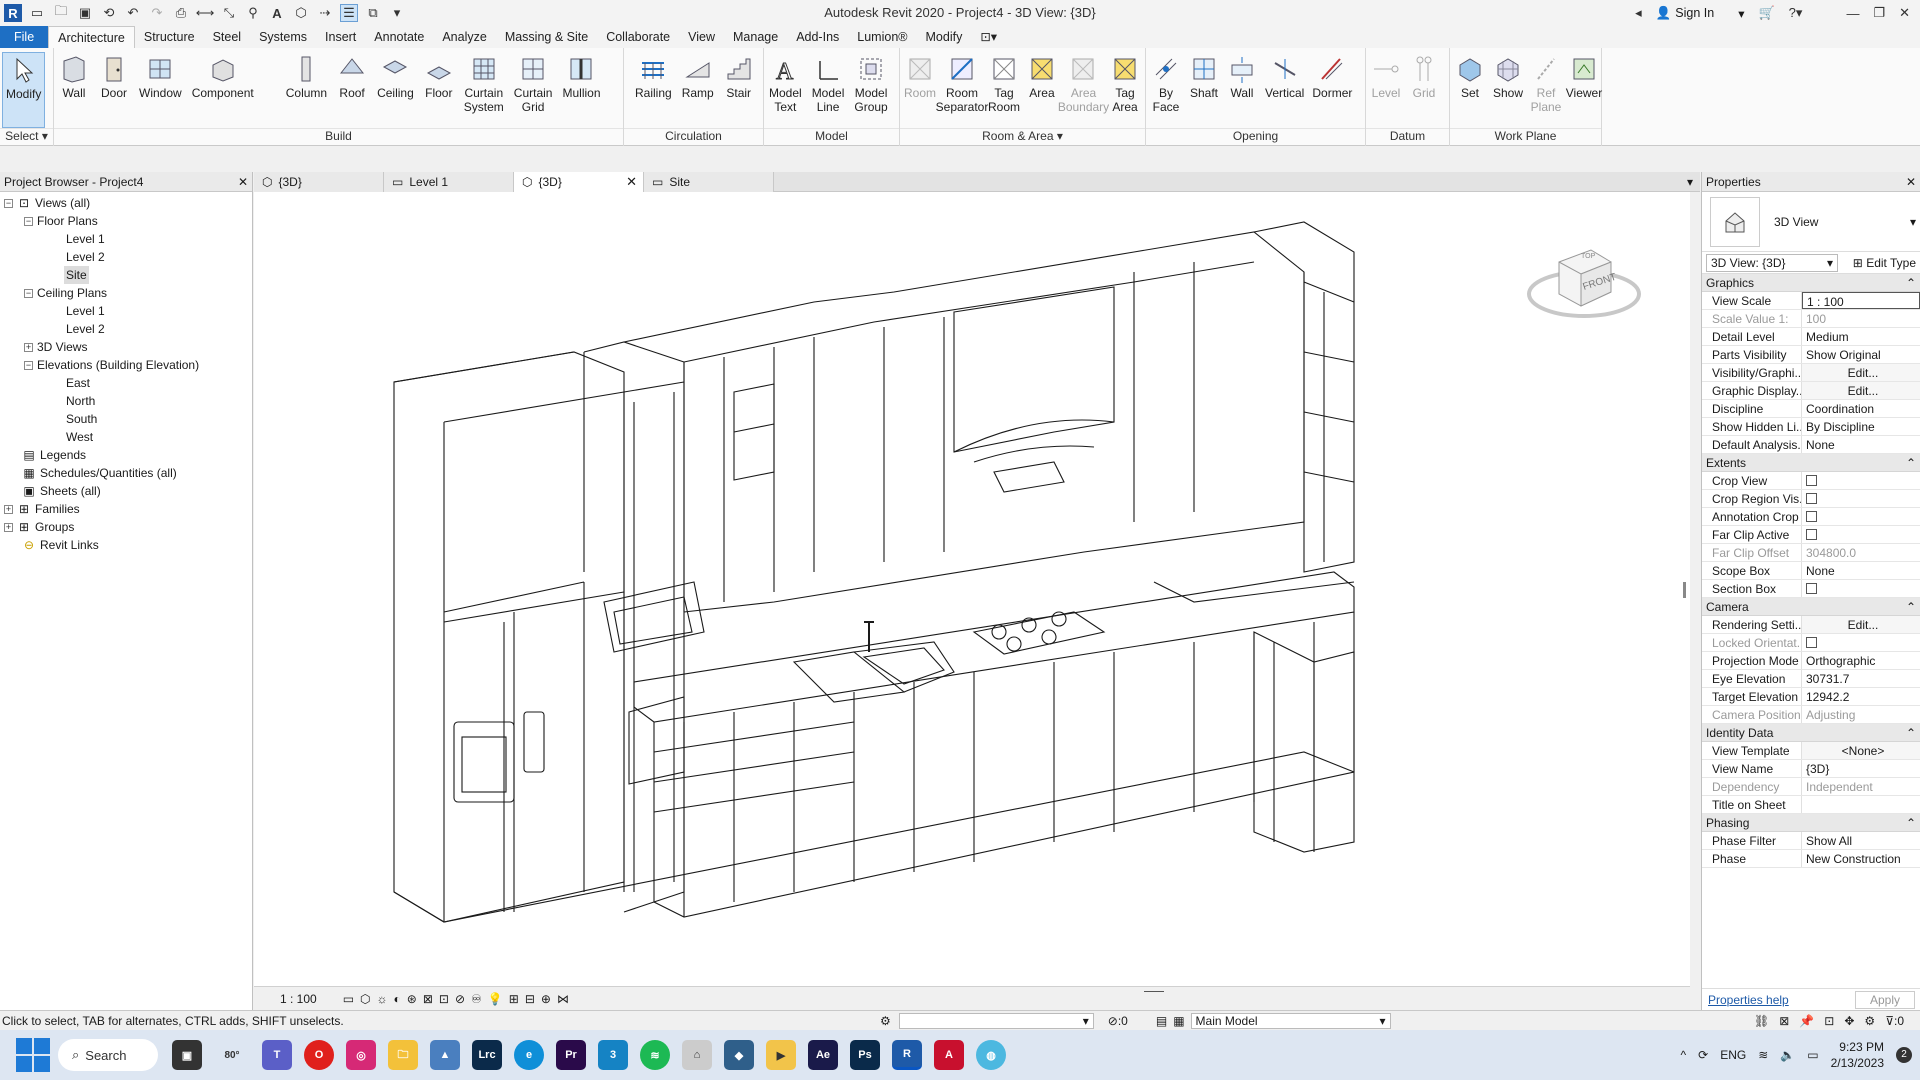  I want to click on open-icon: ▭, so click(37, 13).